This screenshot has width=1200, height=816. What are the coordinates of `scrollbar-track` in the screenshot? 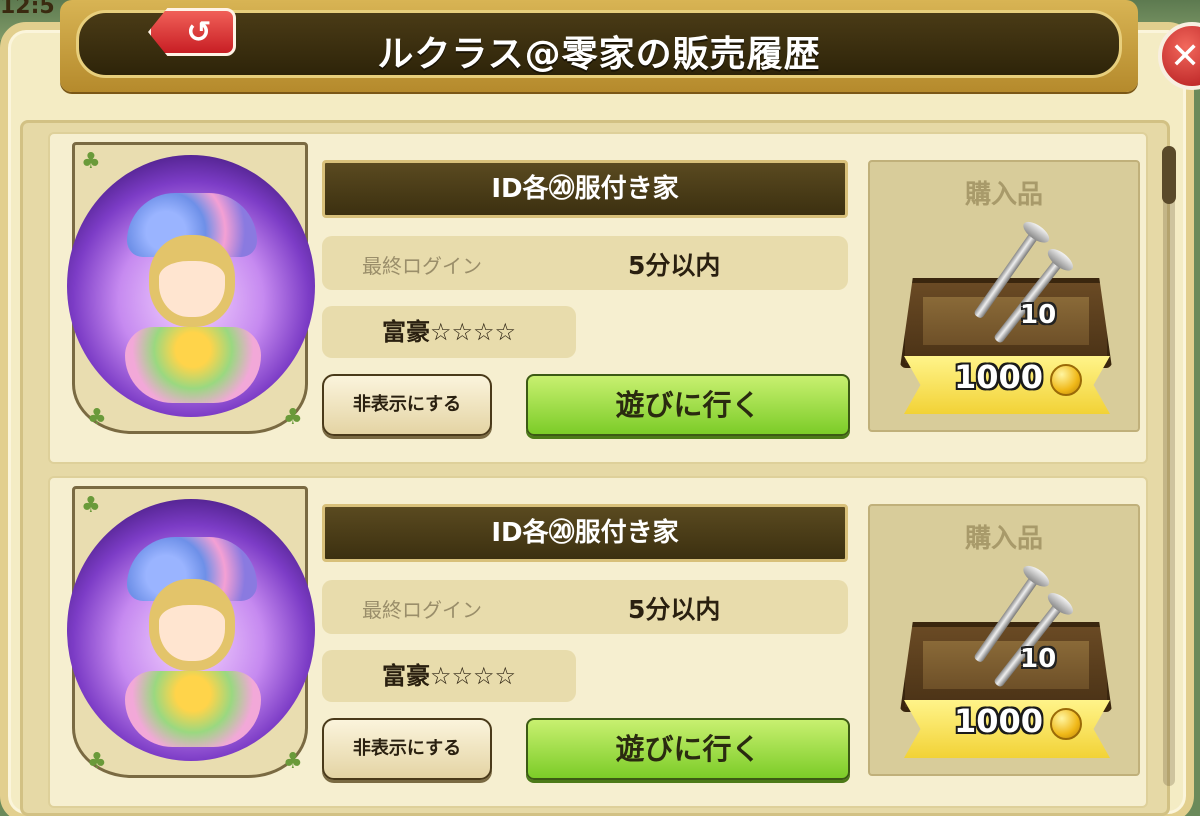 It's located at (1169, 466).